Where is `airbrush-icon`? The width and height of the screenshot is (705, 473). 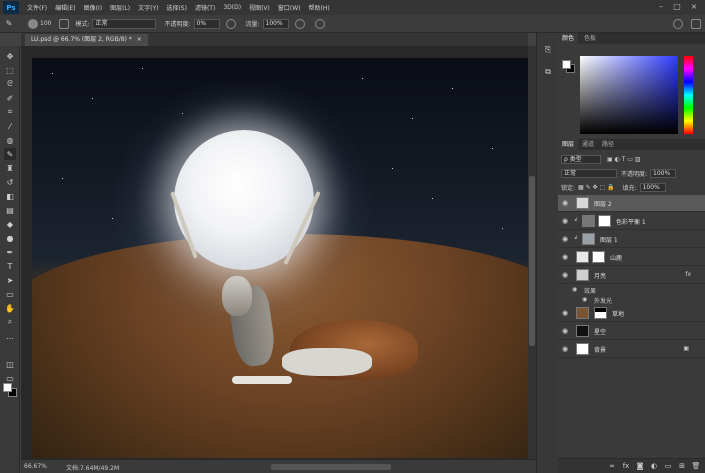 airbrush-icon is located at coordinates (299, 23).